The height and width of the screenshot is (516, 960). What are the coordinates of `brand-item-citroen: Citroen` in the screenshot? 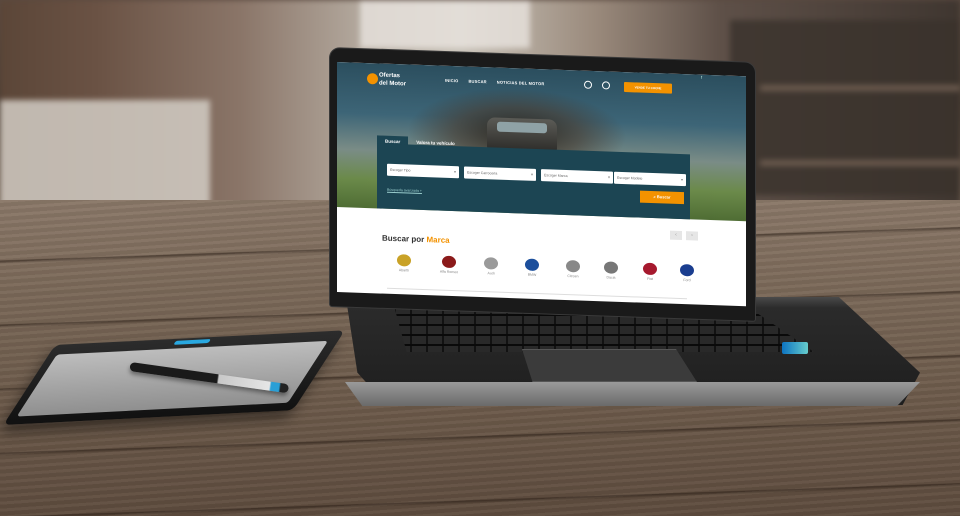 It's located at (573, 269).